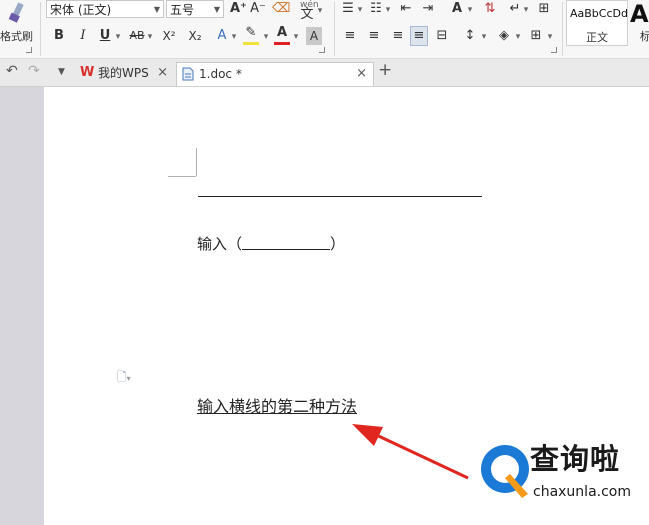 The image size is (649, 525). I want to click on watermark-title: 查询啦, so click(575, 459).